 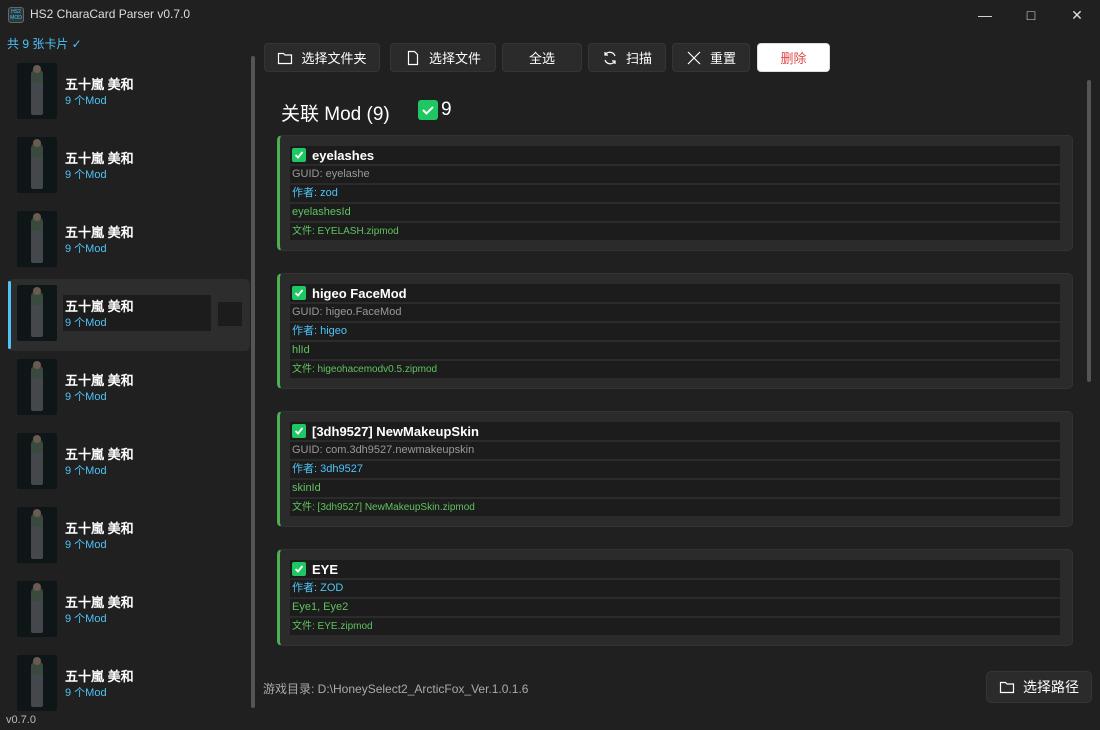 What do you see at coordinates (694, 57) in the screenshot?
I see `close-x-icon` at bounding box center [694, 57].